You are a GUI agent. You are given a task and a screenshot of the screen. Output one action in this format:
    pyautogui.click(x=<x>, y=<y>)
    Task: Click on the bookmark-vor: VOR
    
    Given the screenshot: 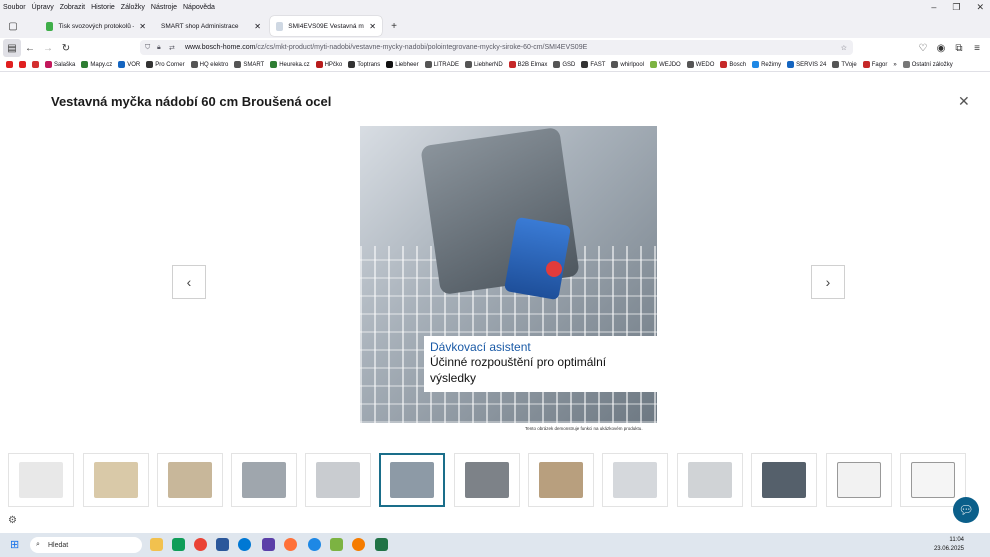 What is the action you would take?
    pyautogui.click(x=129, y=64)
    